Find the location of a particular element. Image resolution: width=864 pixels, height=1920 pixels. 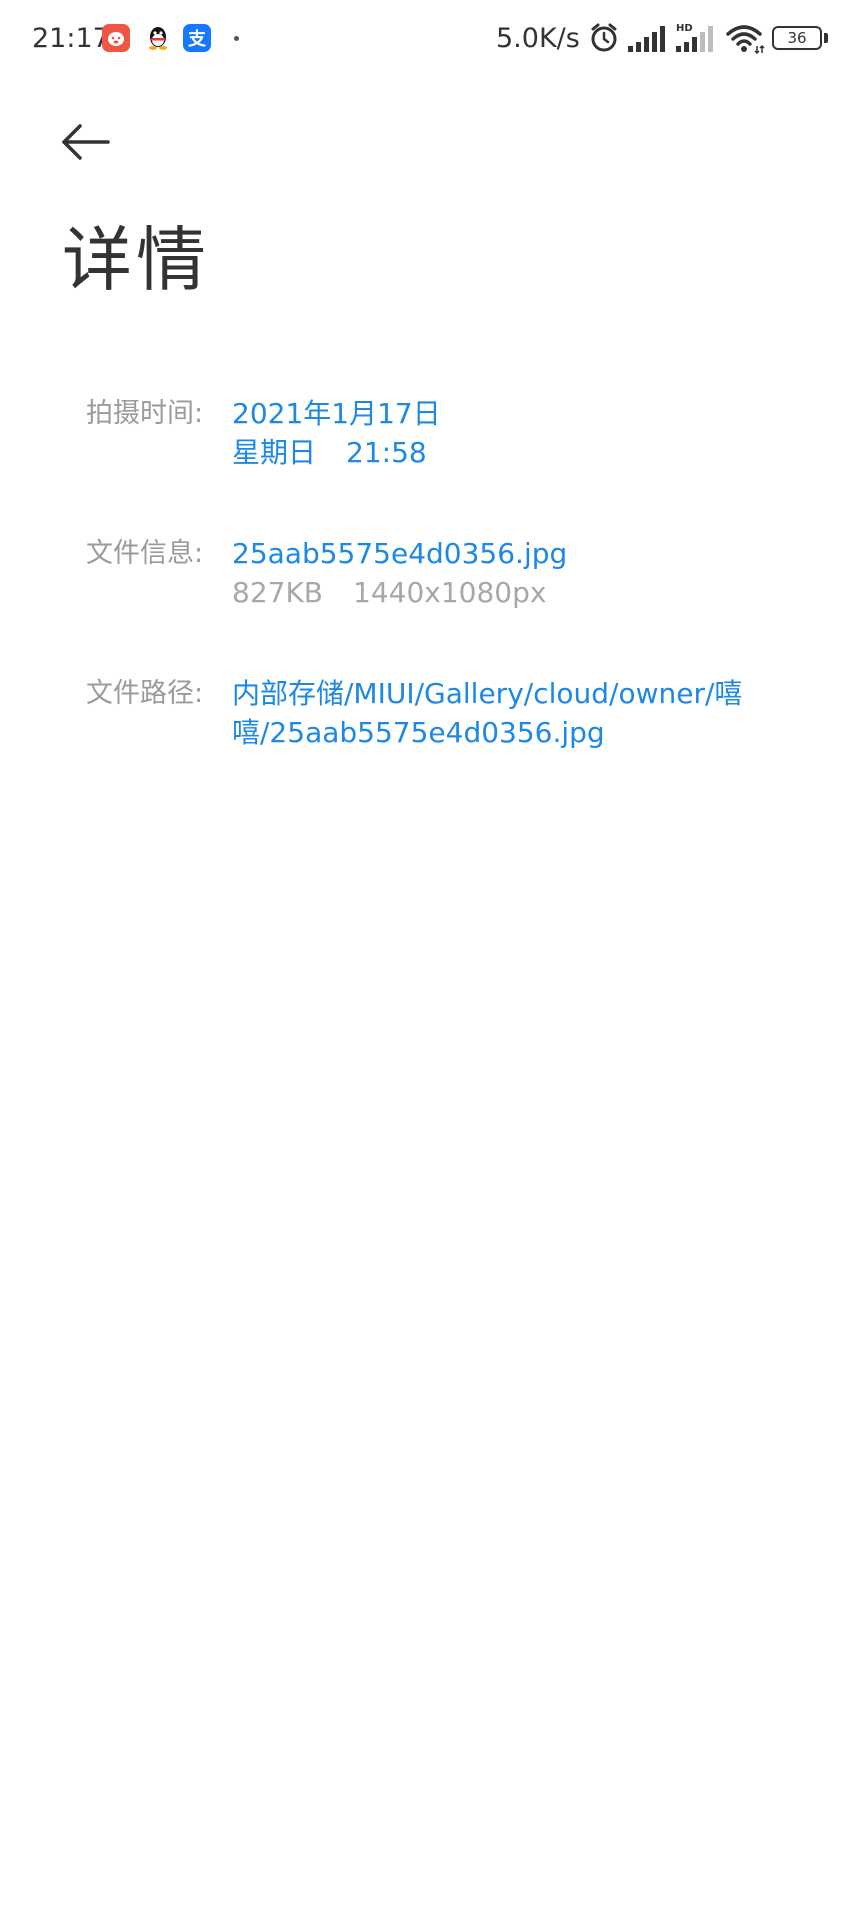

battery-icon: 36 is located at coordinates (797, 38).